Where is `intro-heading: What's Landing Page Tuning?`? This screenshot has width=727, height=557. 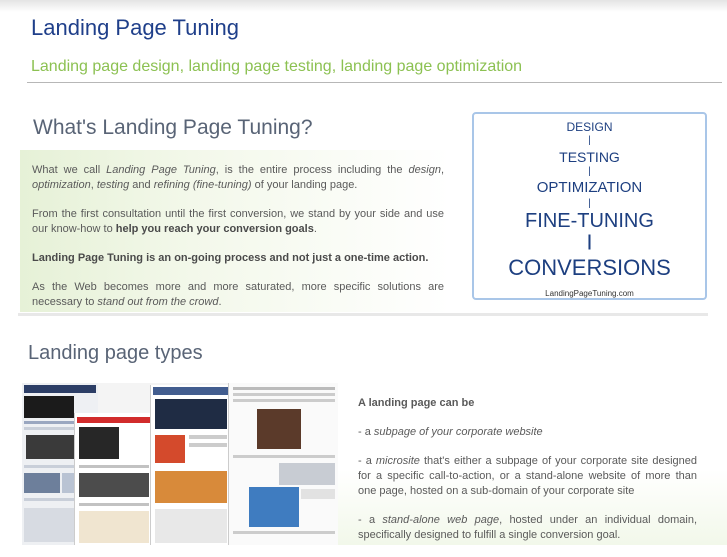
intro-heading: What's Landing Page Tuning? is located at coordinates (173, 127).